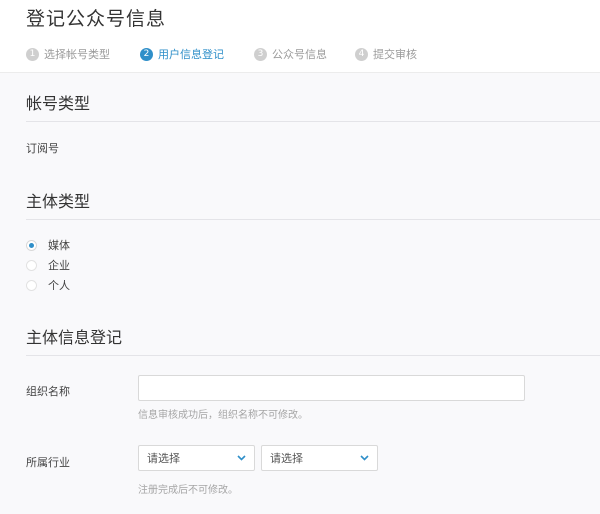 This screenshot has height=514, width=600. I want to click on subject-info-heading: 主体信息登记, so click(74, 337).